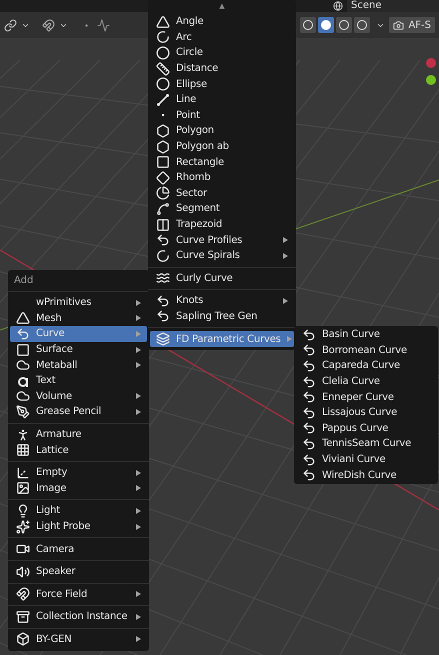 Image resolution: width=439 pixels, height=655 pixels. I want to click on menu-item-label: Angle, so click(190, 22).